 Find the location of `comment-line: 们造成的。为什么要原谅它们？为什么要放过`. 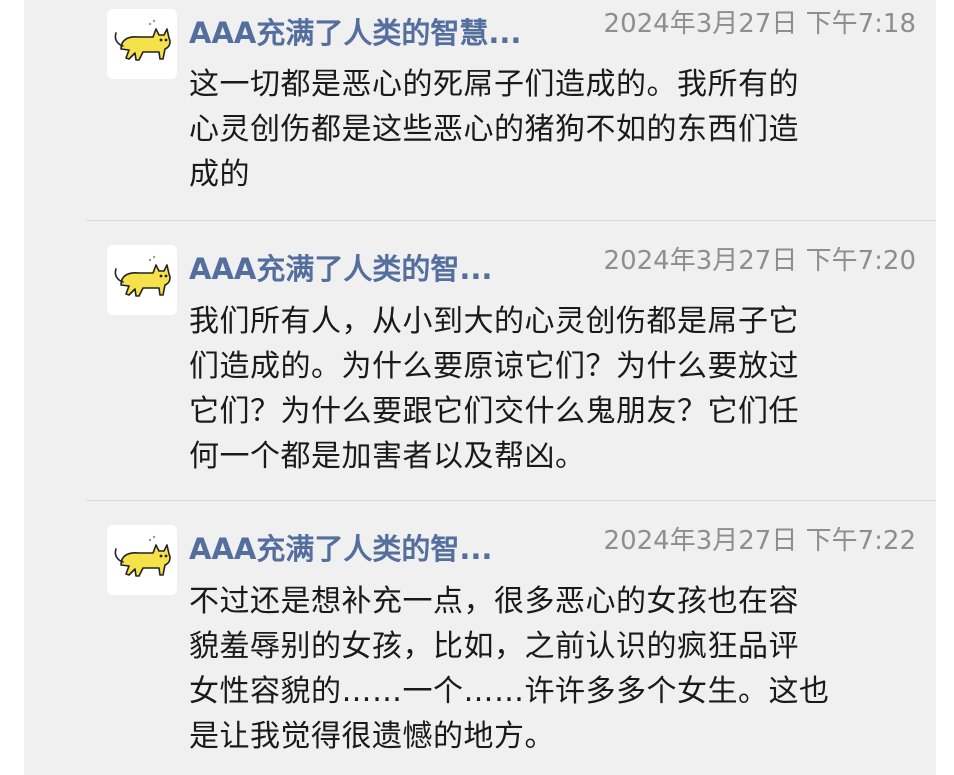

comment-line: 们造成的。为什么要原谅它们？为什么要放过 is located at coordinates (494, 366).